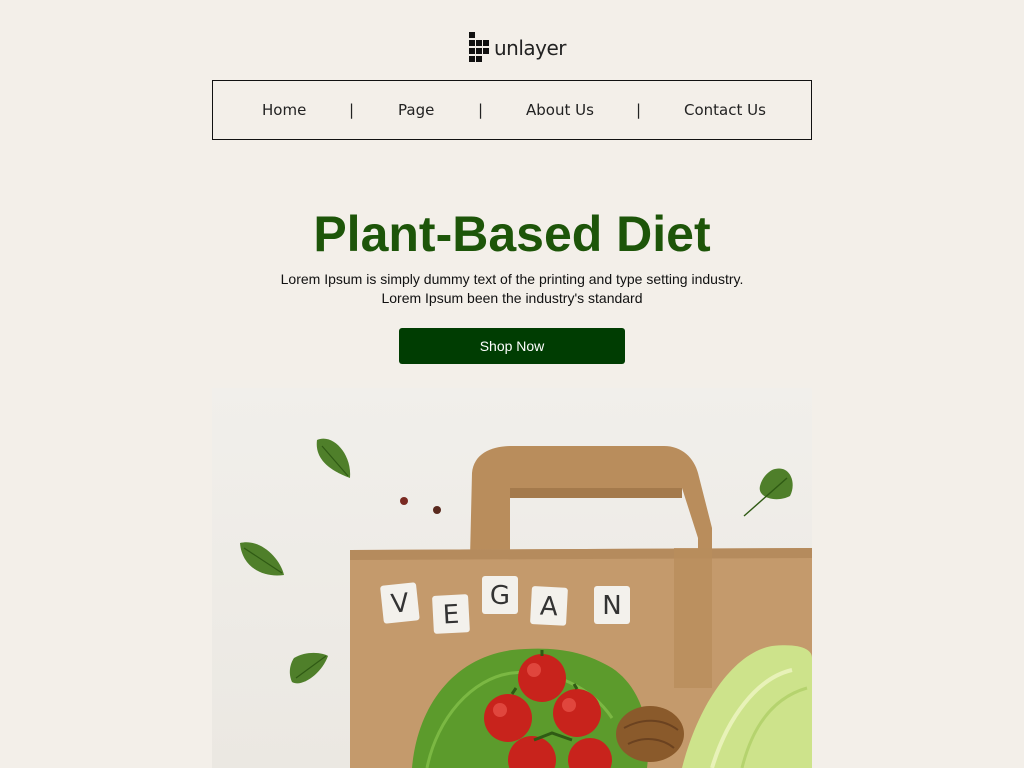  I want to click on tile-letter: N, so click(611, 606).